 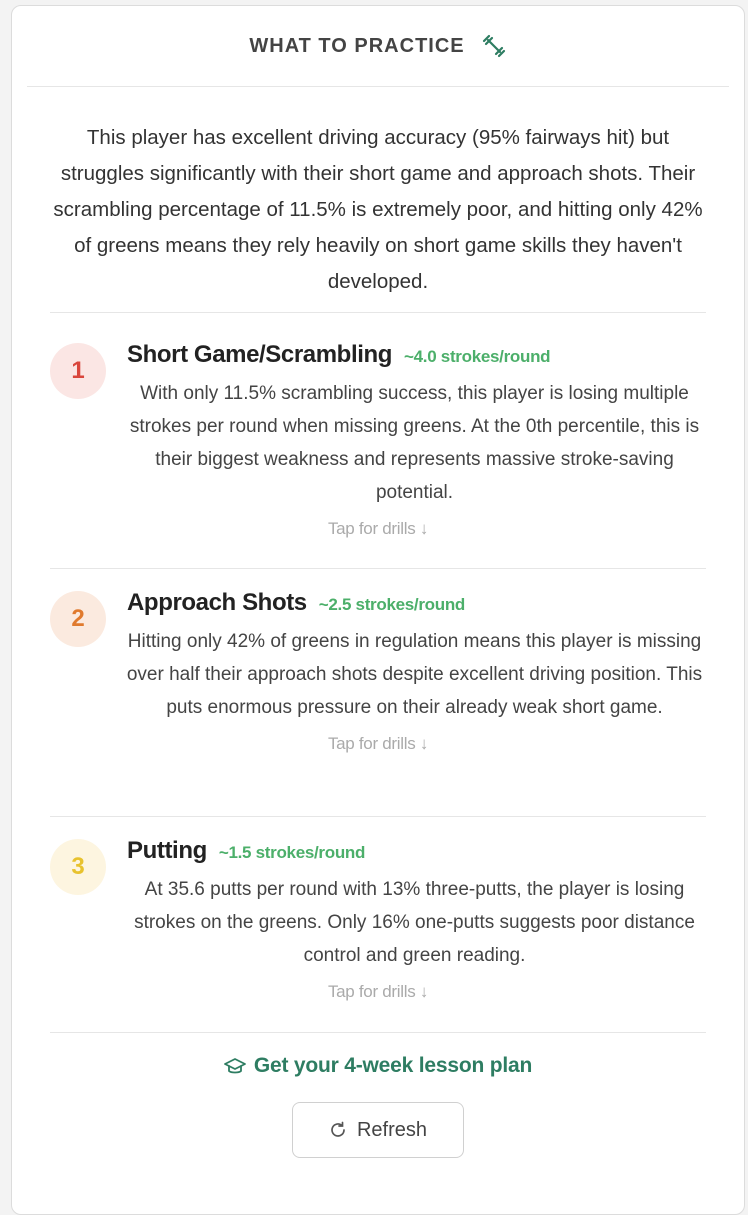 What do you see at coordinates (378, 1095) in the screenshot?
I see `card-footer: Get your 4-week lesson plan Refresh` at bounding box center [378, 1095].